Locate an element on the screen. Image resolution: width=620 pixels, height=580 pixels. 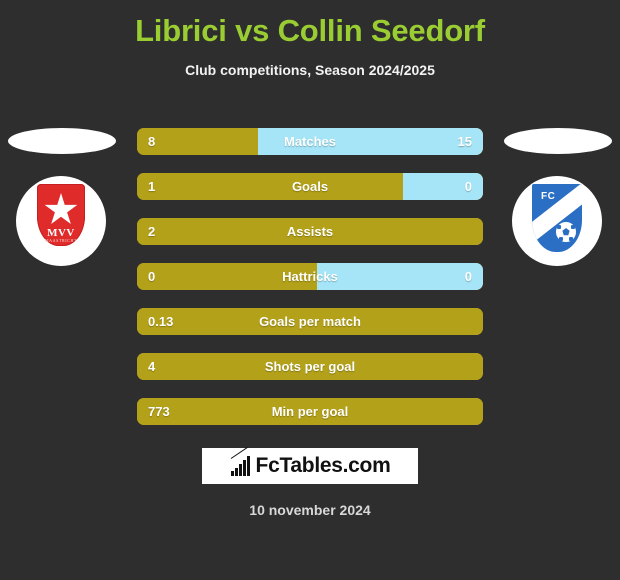
mvv-shield-icon: MVV MAASTRICHT is located at coordinates (61, 215).